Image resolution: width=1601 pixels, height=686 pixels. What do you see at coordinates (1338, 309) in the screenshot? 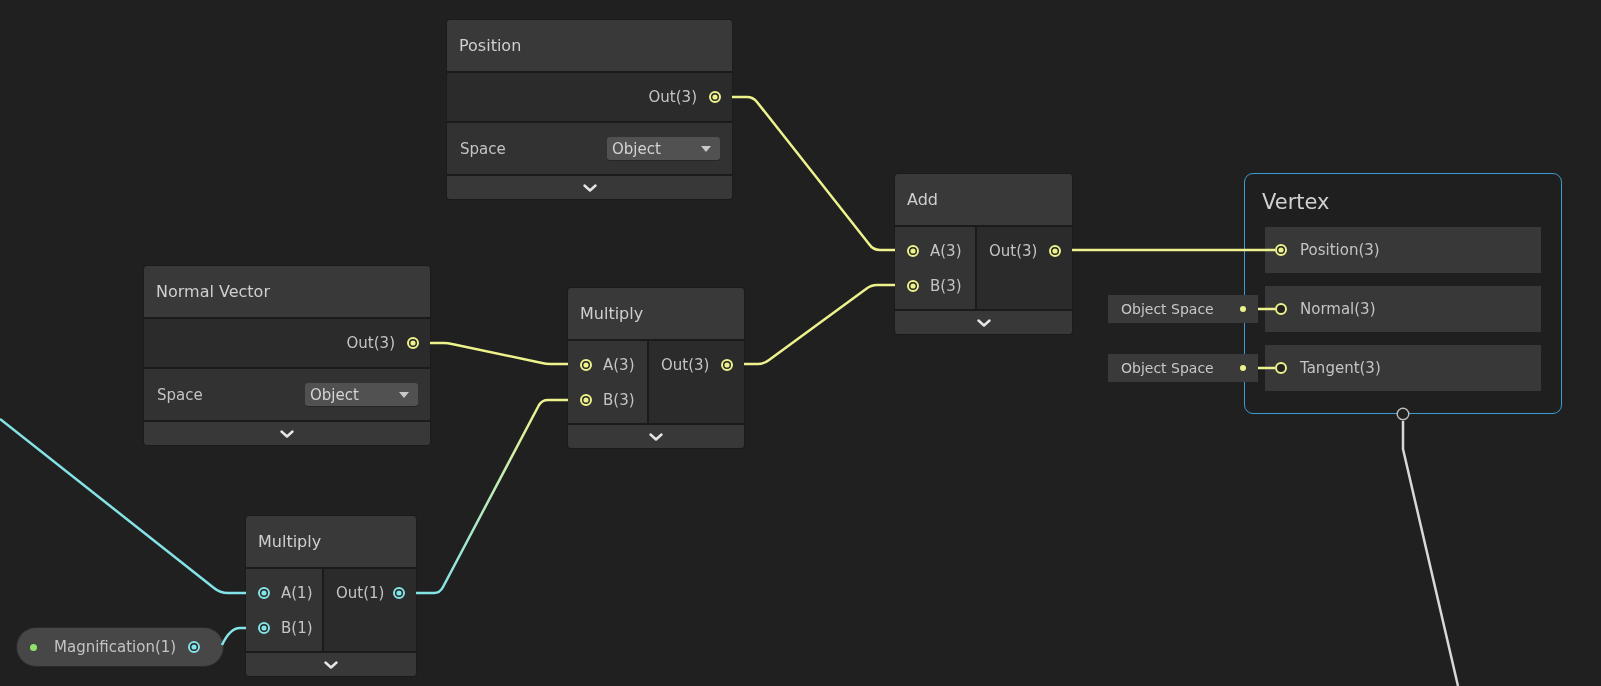
I see `port-label: Normal(3)` at bounding box center [1338, 309].